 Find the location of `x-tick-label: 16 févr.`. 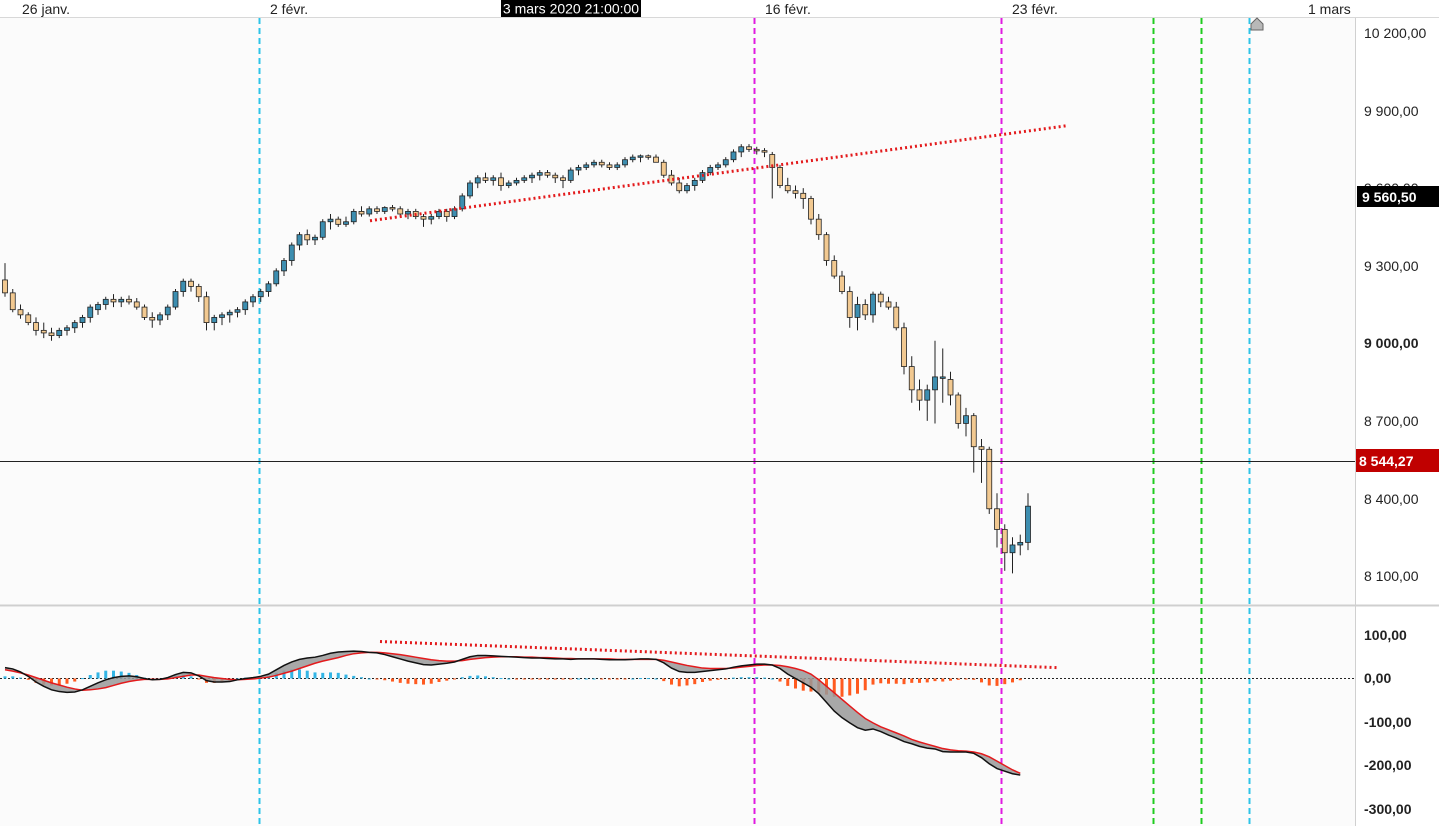

x-tick-label: 16 févr. is located at coordinates (788, 9).